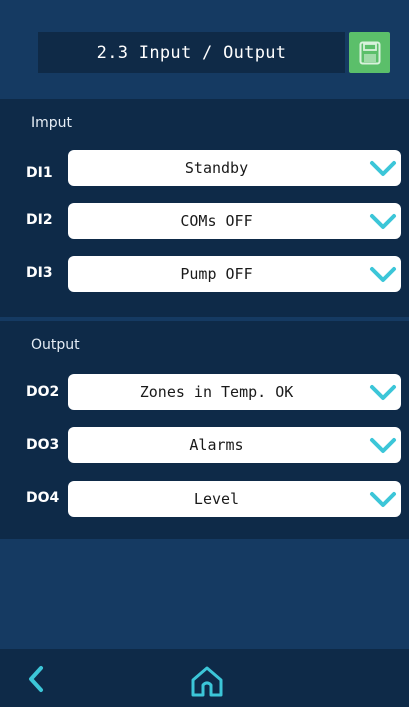 Image resolution: width=409 pixels, height=707 pixels. I want to click on floppy-disk-icon, so click(369, 52).